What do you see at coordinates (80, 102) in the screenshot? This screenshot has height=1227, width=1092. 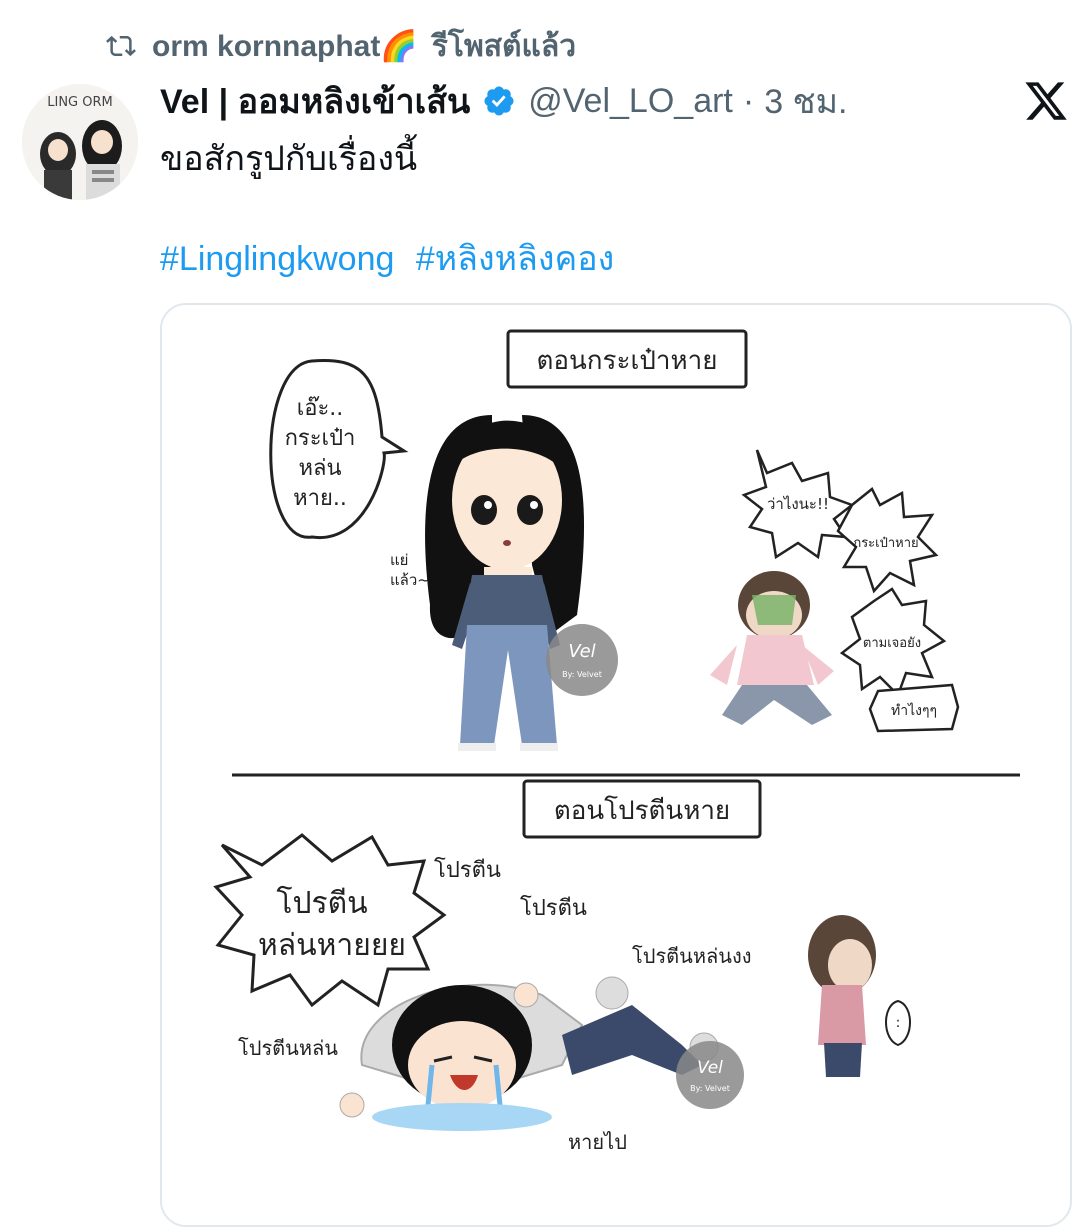 I see `avatar-logo-text: LING ORM` at bounding box center [80, 102].